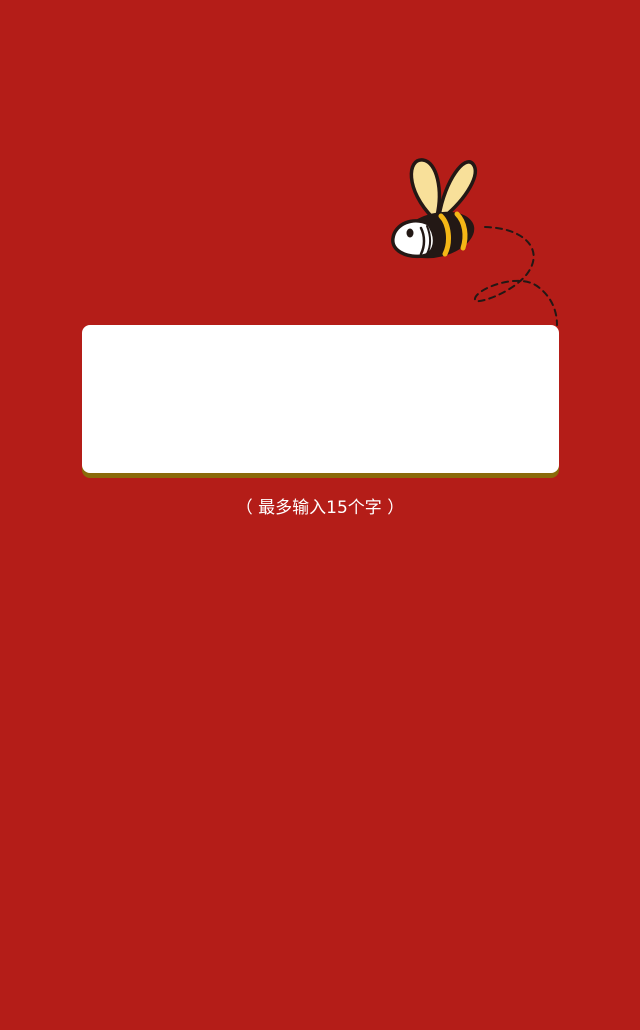  I want to click on bee-icon, so click(474, 242).